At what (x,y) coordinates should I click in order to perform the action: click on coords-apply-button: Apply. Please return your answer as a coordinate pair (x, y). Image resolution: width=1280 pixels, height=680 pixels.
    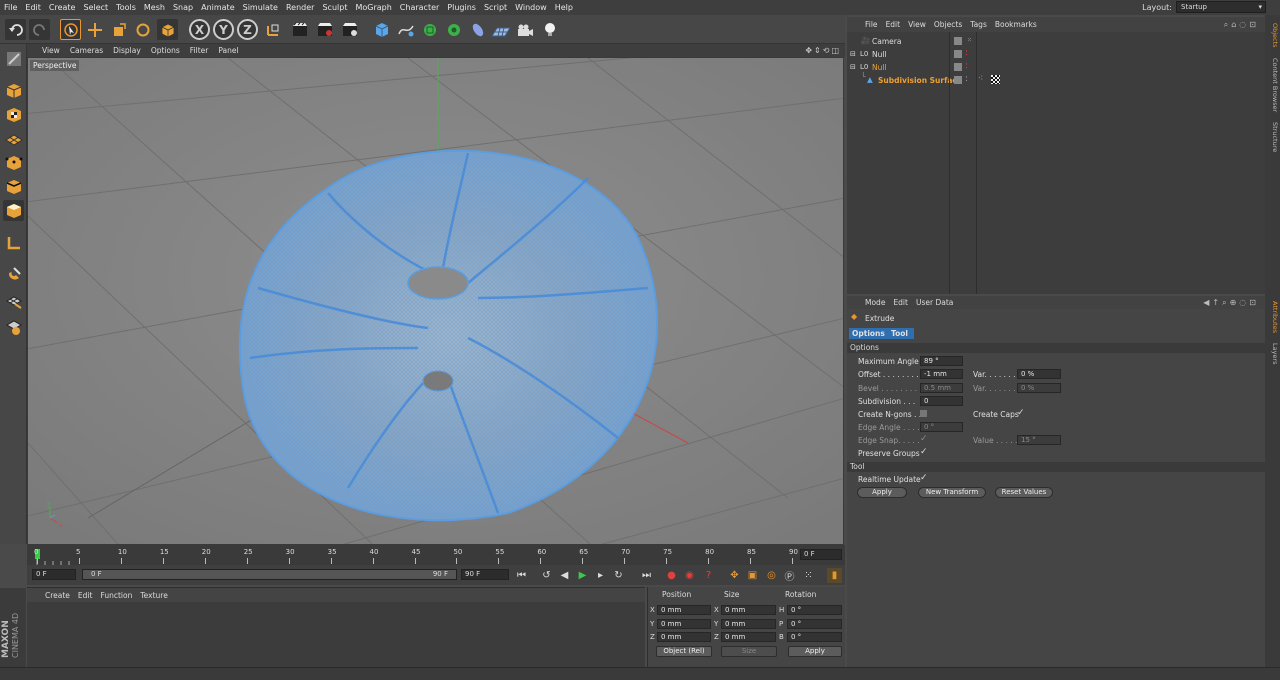
    Looking at the image, I should click on (815, 651).